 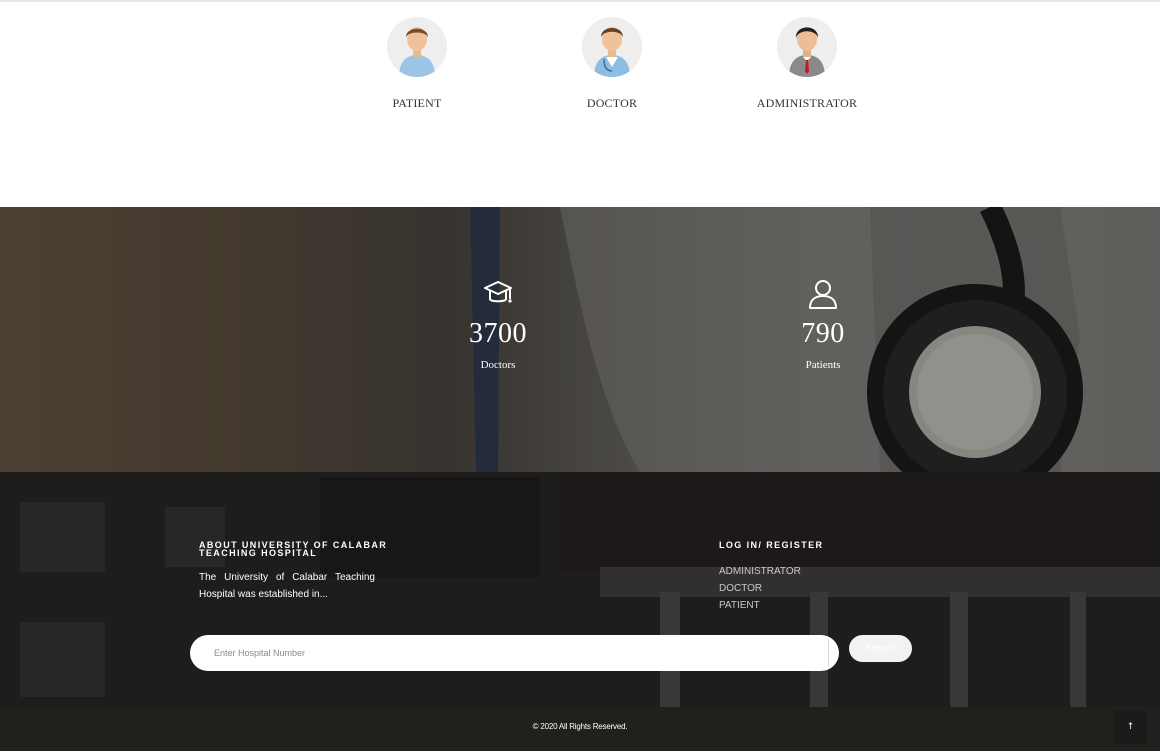 I want to click on doctor-avatar-icon, so click(x=612, y=47).